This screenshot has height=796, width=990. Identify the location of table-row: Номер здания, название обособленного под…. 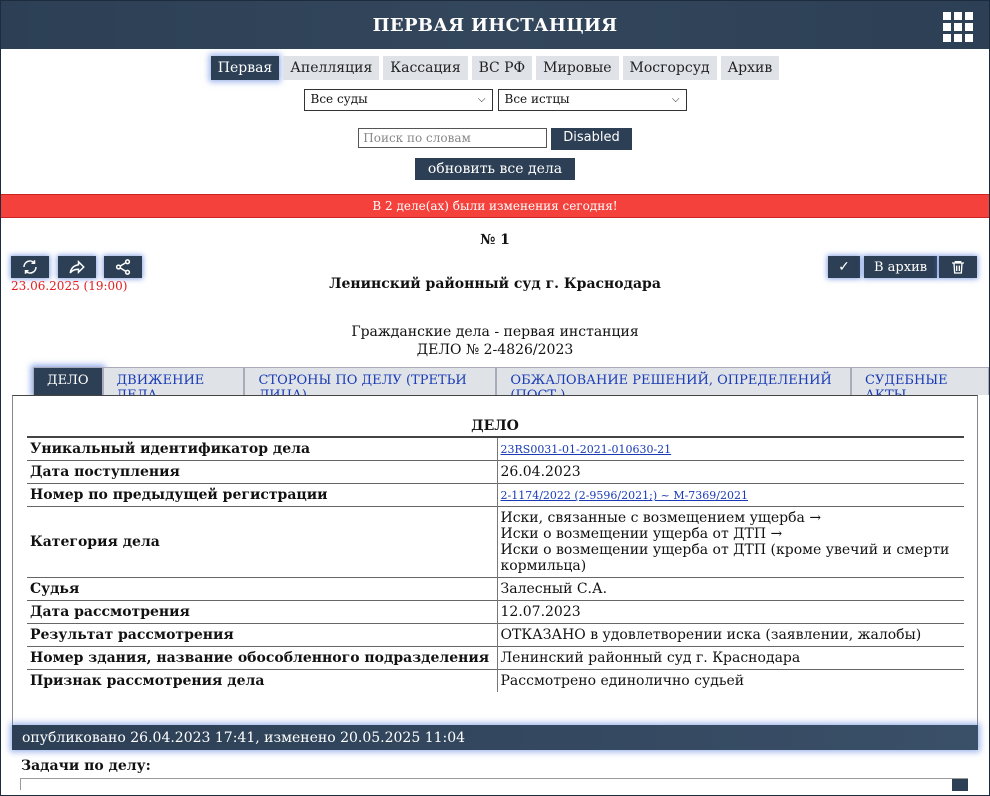
(495, 658).